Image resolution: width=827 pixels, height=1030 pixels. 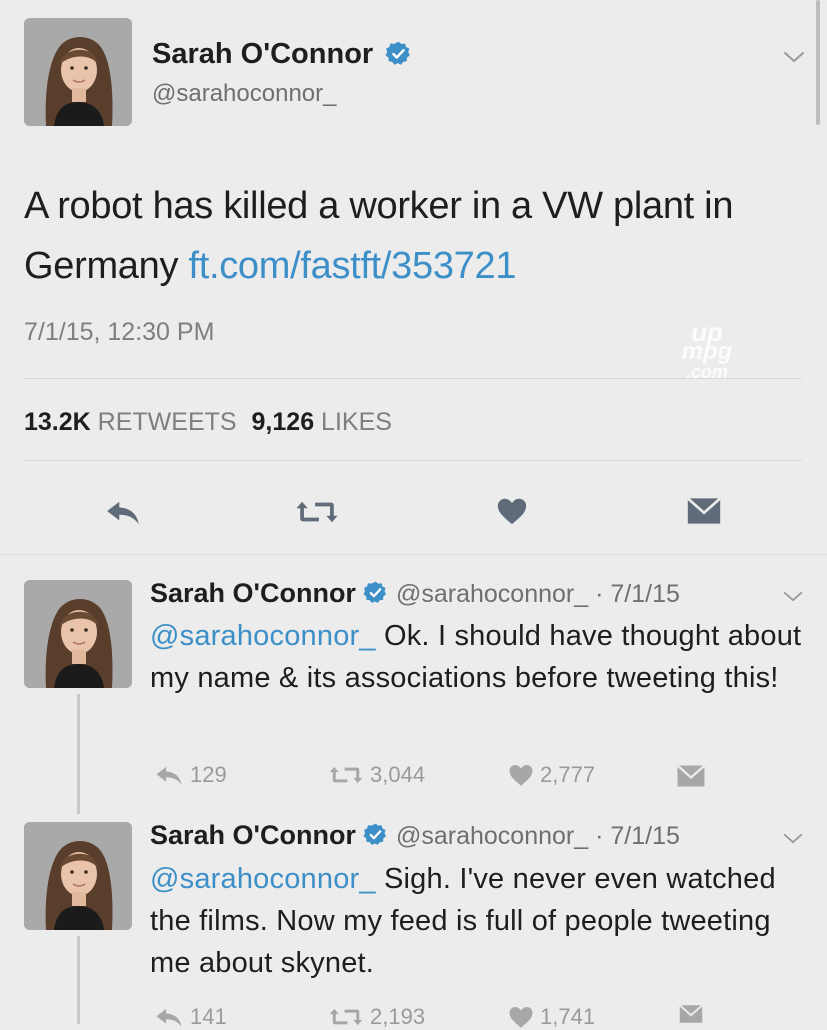 I want to click on likes-count: 9,126, so click(x=283, y=422).